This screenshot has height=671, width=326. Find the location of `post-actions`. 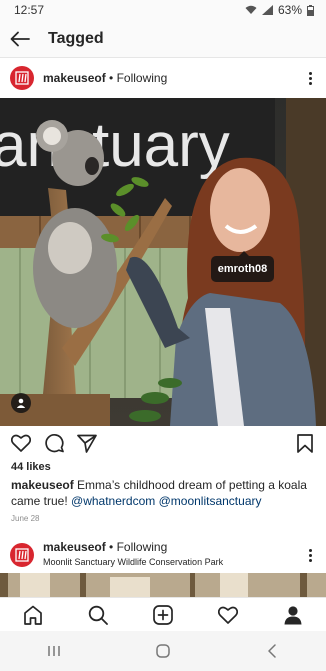

post-actions is located at coordinates (163, 443).